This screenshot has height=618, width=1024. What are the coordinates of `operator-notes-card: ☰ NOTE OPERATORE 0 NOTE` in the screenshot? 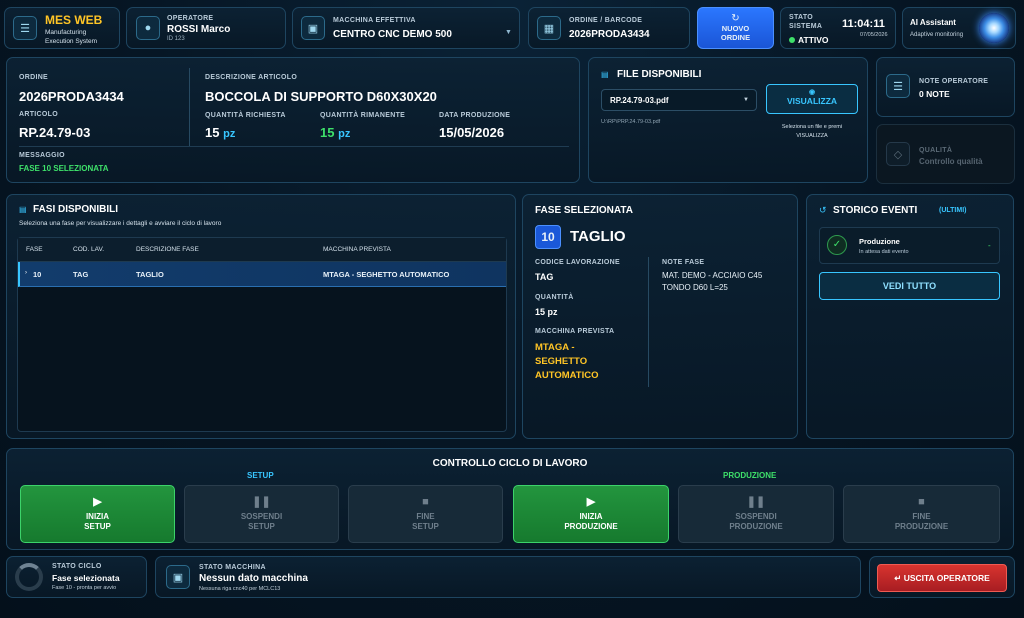 It's located at (945, 87).